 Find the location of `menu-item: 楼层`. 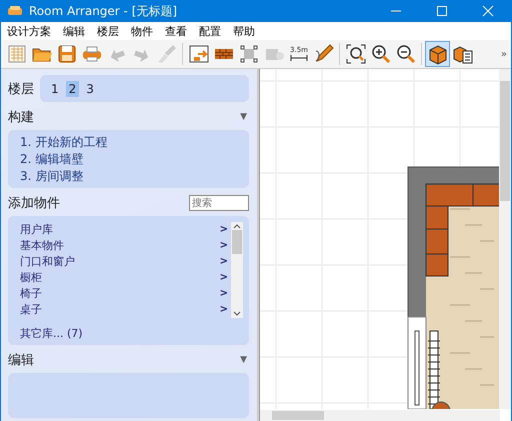

menu-item: 楼层 is located at coordinates (108, 31).